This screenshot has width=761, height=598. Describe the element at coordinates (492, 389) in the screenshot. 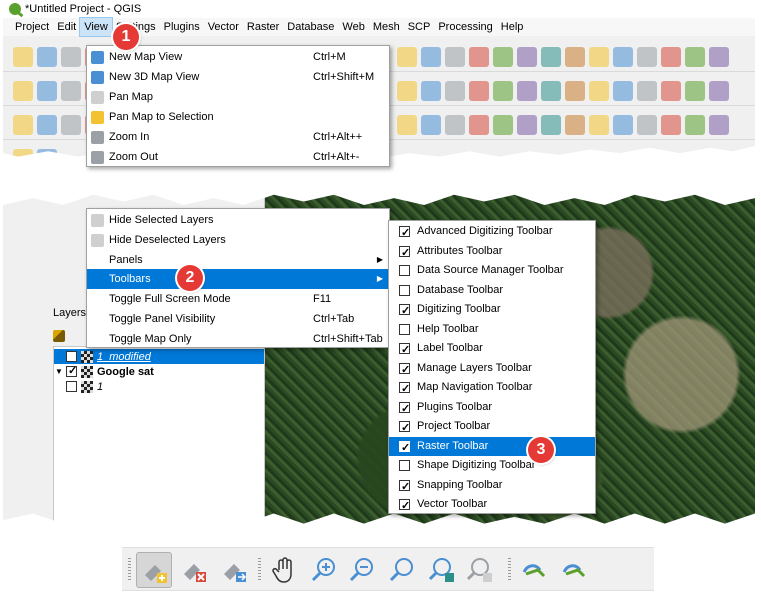

I see `toolbar-toggle-item: Map Navigation Toolbar` at that location.